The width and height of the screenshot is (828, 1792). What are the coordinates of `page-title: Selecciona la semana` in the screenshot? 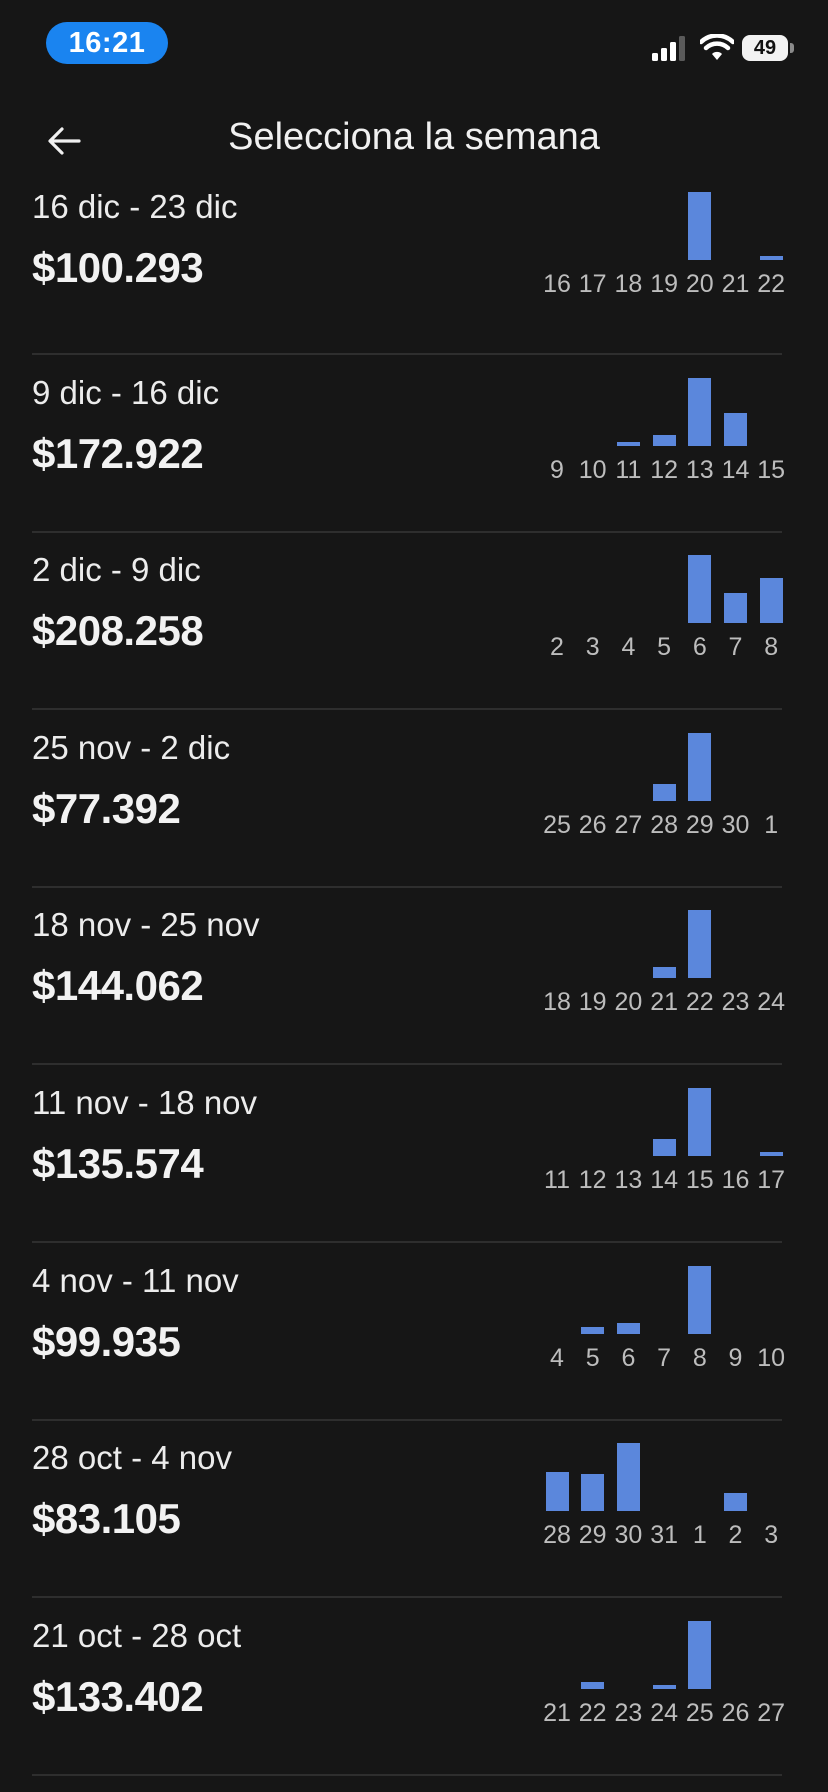 It's located at (414, 137).